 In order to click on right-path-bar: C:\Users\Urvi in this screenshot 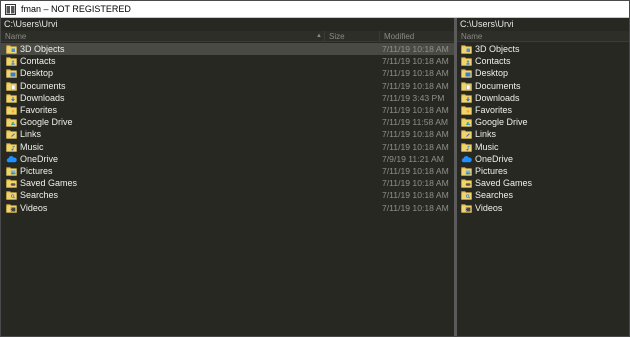, I will do `click(543, 24)`.